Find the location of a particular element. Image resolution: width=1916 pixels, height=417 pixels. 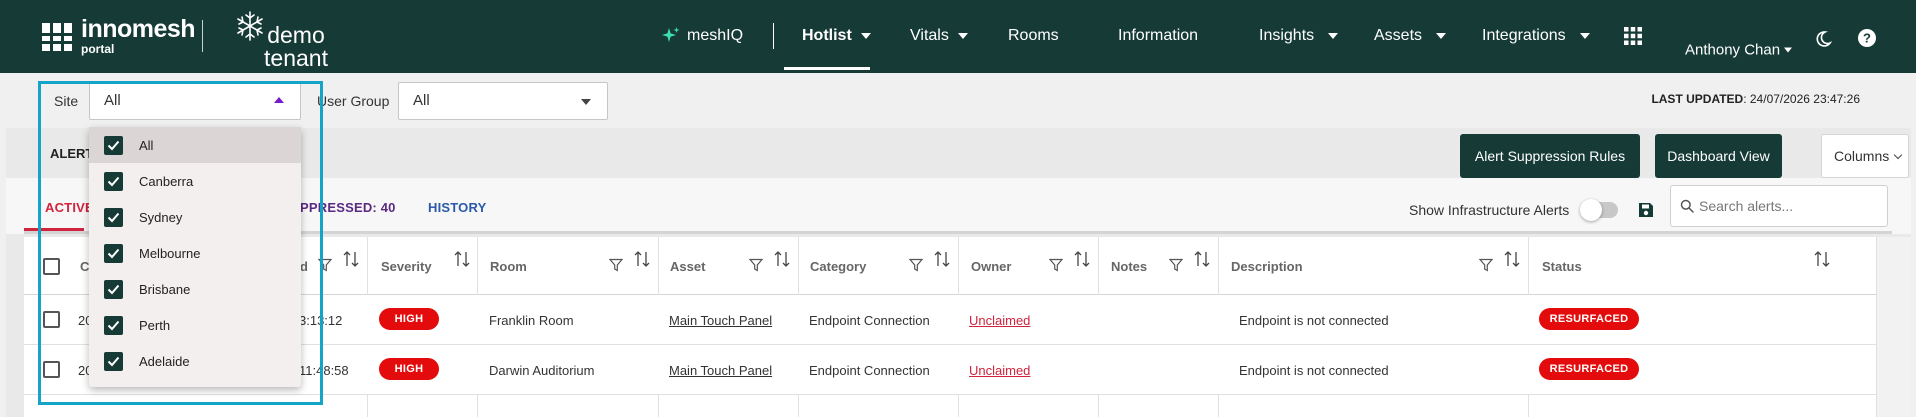

site-option-label: Brisbane is located at coordinates (165, 289).